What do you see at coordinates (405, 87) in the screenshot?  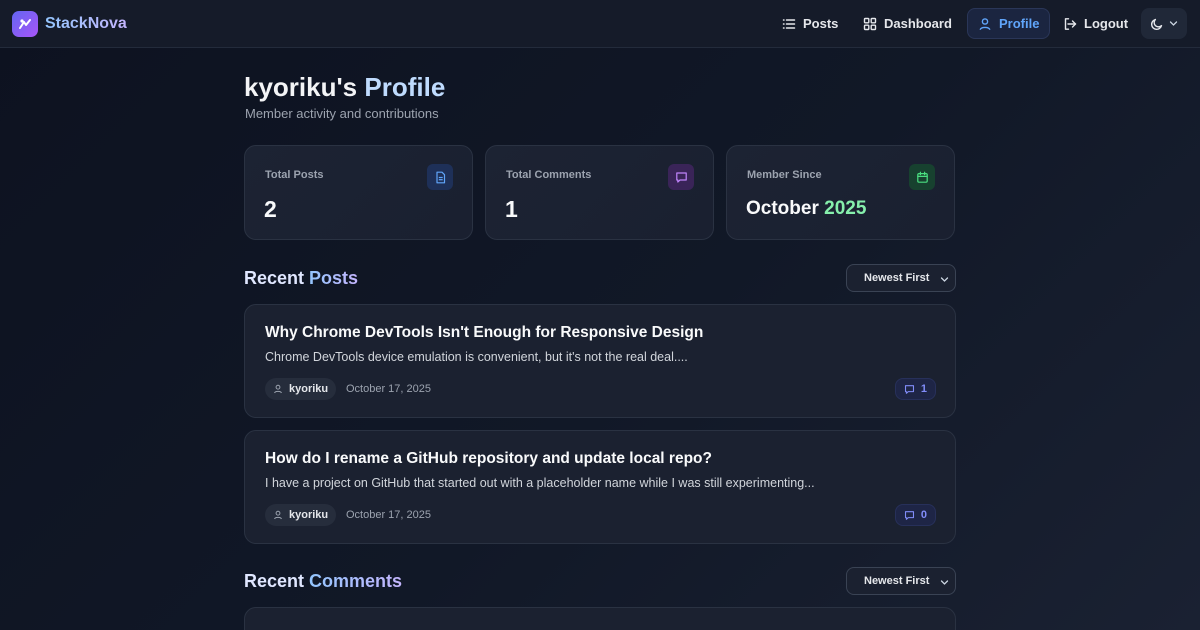 I see `page-title-word: Profile` at bounding box center [405, 87].